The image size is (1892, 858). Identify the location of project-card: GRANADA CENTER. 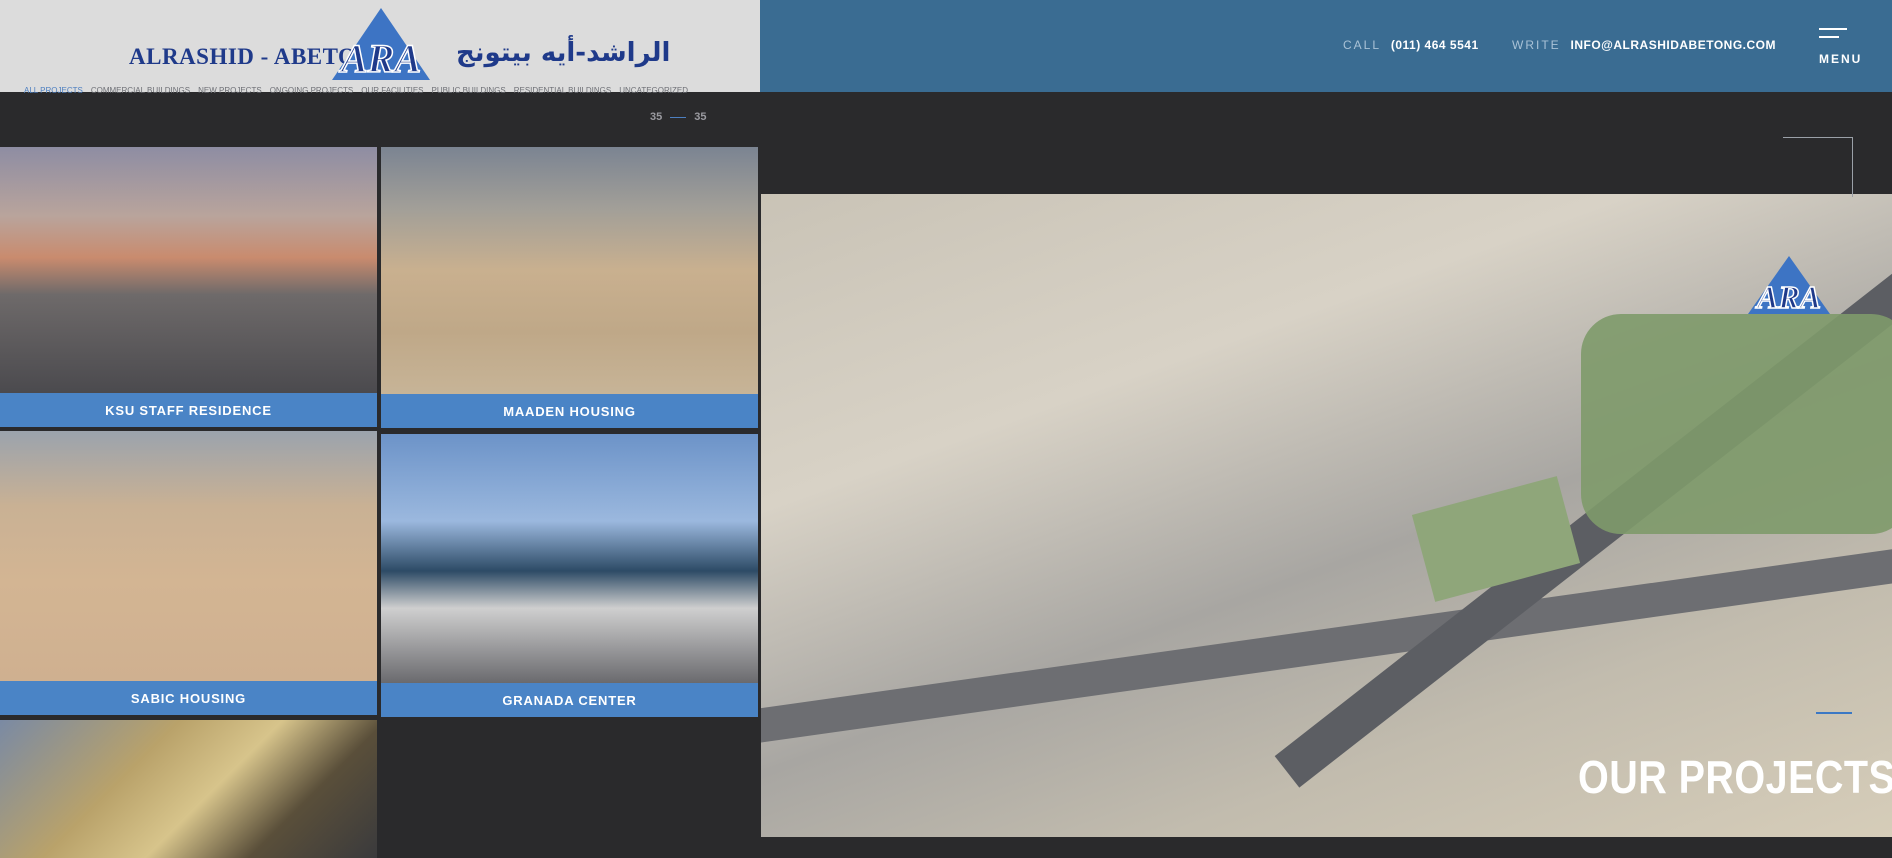
(569, 575).